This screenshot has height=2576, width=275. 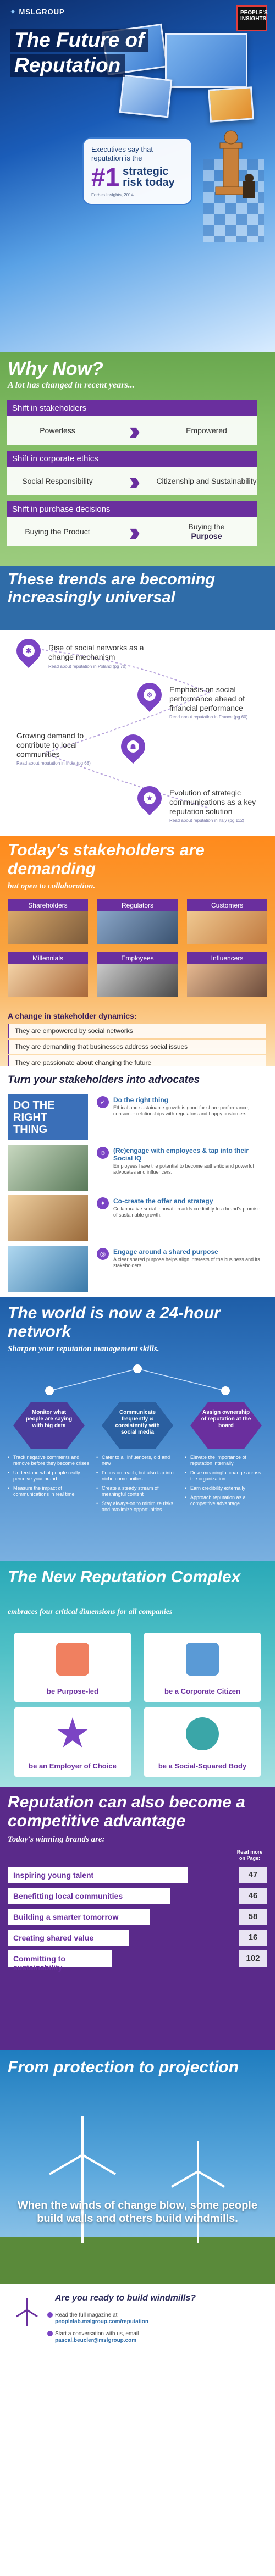 I want to click on chess-pieces-image, so click(x=234, y=181).